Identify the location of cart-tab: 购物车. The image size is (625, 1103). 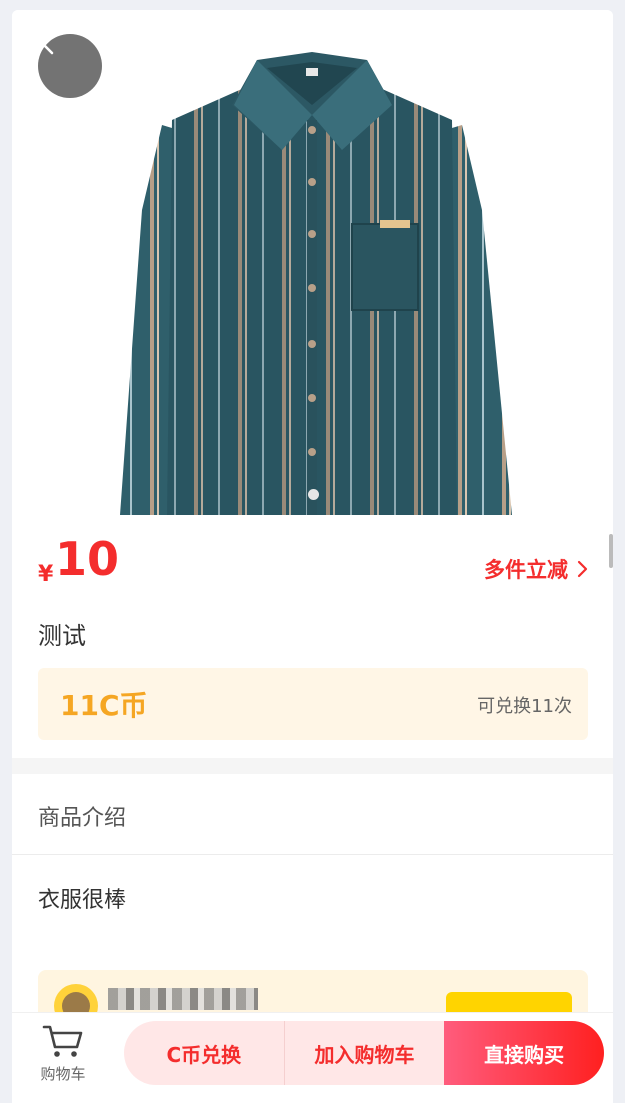
(63, 1056).